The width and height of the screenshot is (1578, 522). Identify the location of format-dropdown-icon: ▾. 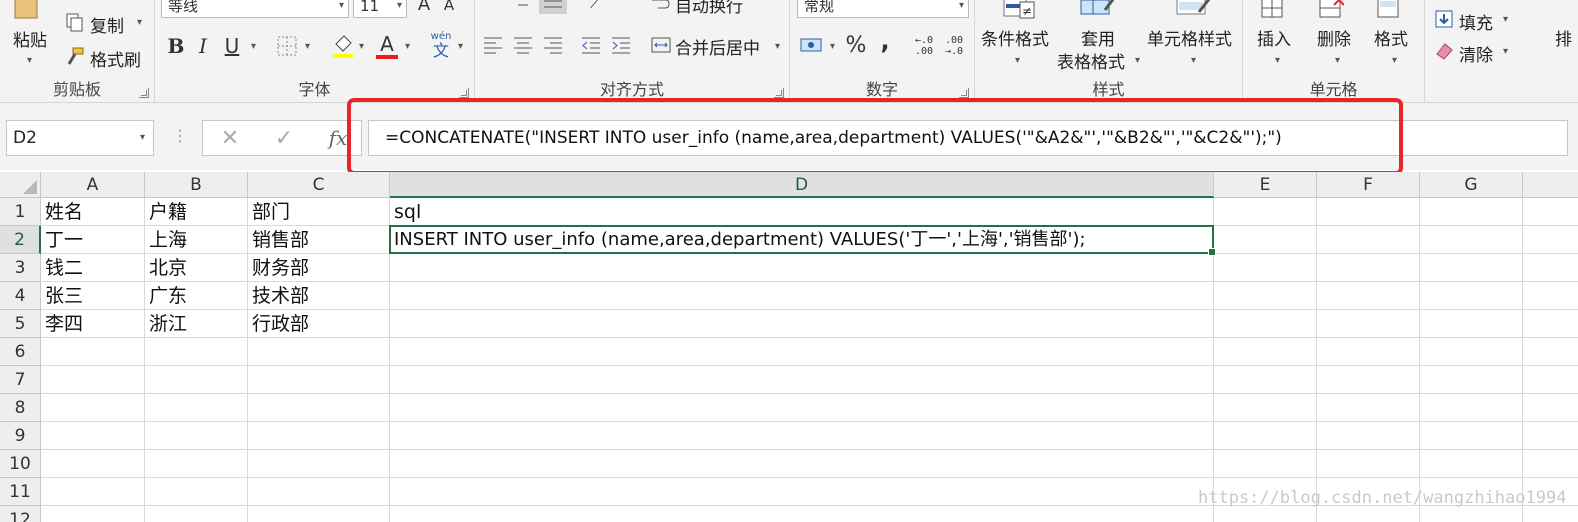
(1394, 60).